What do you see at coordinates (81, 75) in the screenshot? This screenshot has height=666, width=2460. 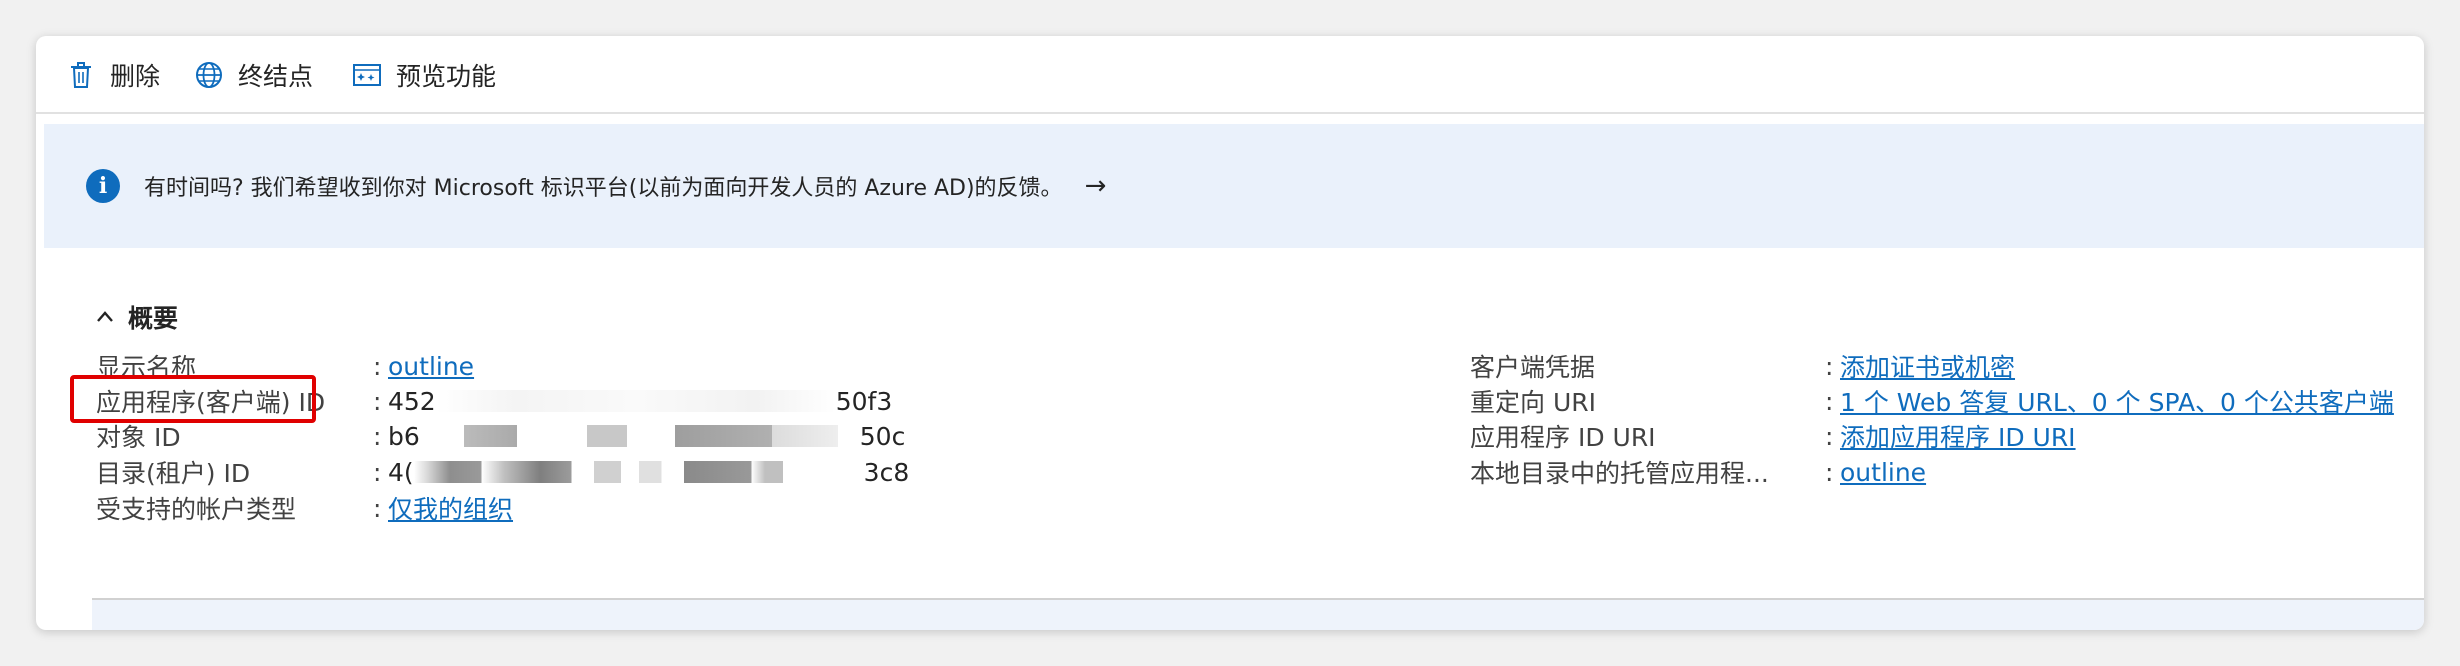 I see `trash-icon` at bounding box center [81, 75].